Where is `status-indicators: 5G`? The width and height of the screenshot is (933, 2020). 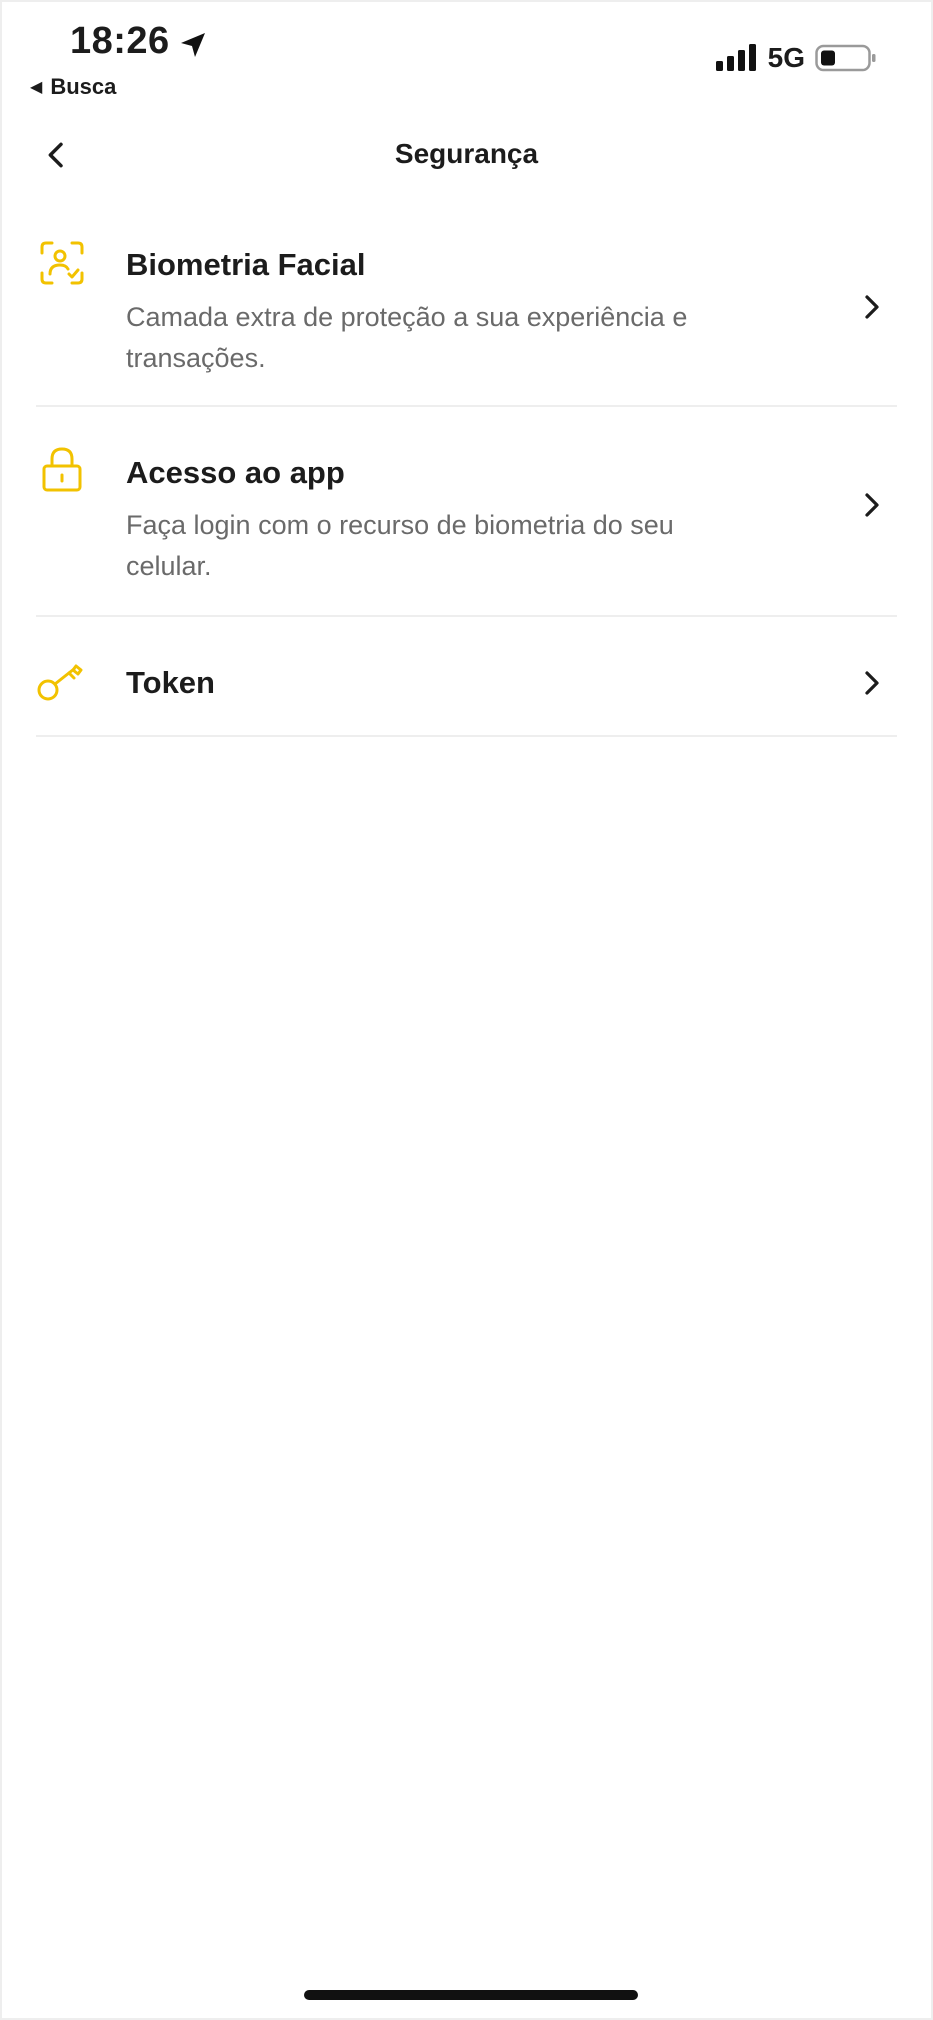
status-indicators: 5G is located at coordinates (796, 58).